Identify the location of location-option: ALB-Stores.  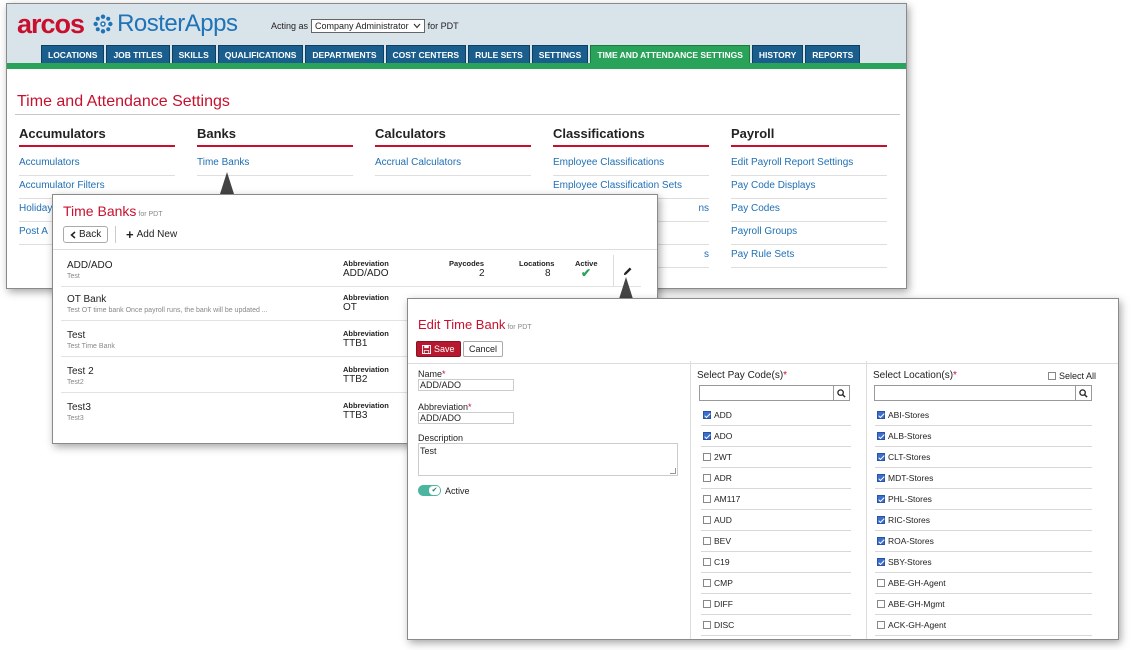
(983, 436).